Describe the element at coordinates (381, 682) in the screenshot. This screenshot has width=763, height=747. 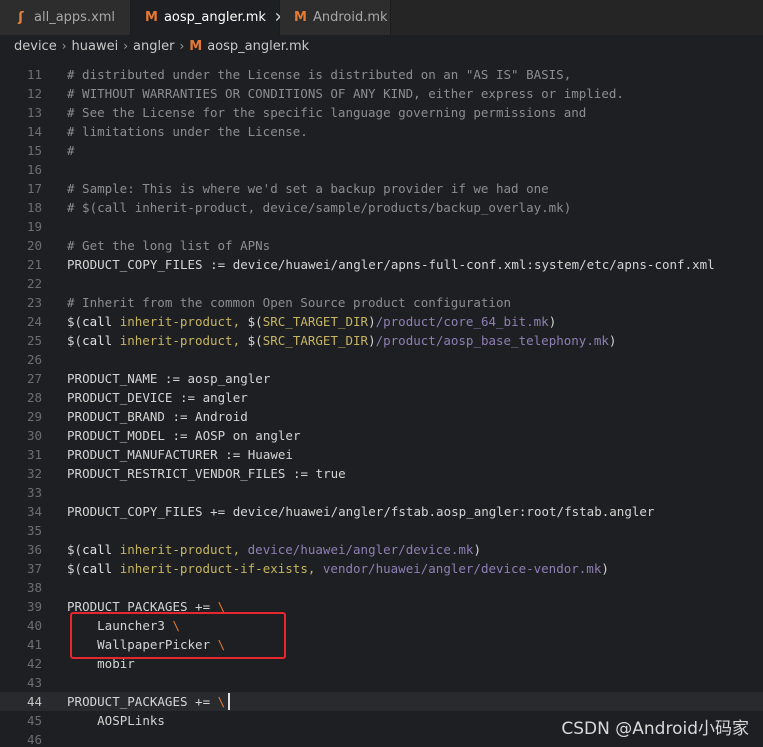
I see `code-line: 43` at that location.